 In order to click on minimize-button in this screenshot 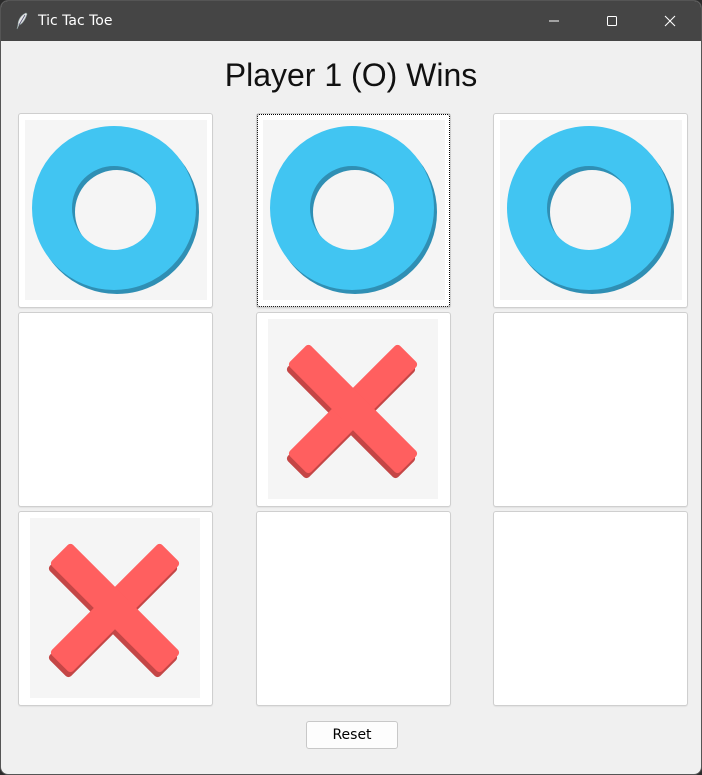, I will do `click(554, 21)`.